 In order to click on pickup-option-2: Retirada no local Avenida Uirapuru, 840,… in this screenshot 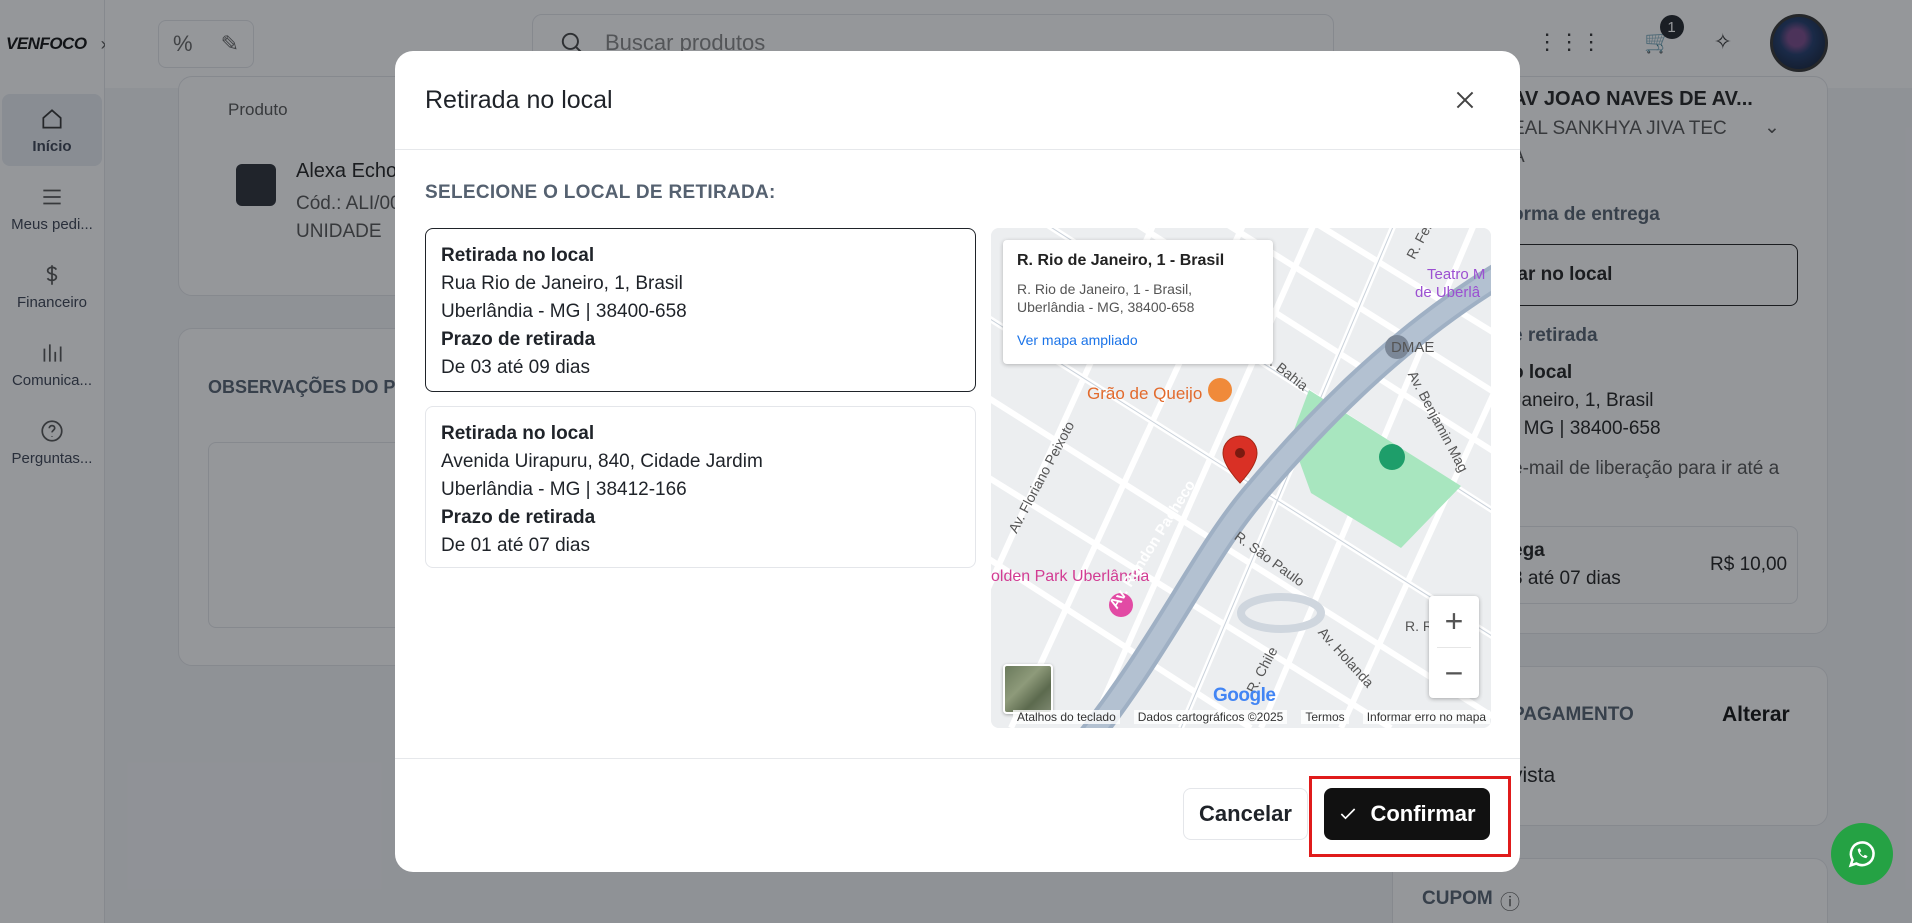, I will do `click(700, 487)`.